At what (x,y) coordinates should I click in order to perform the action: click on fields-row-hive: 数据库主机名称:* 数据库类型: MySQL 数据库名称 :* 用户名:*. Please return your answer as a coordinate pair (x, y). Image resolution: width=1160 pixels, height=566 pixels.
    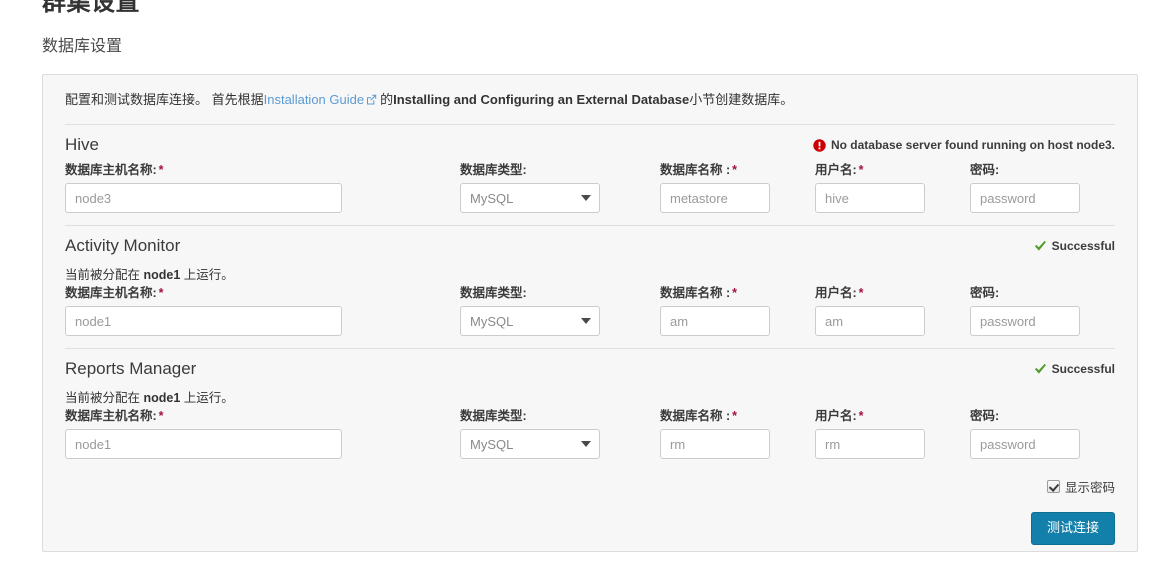
    Looking at the image, I should click on (590, 193).